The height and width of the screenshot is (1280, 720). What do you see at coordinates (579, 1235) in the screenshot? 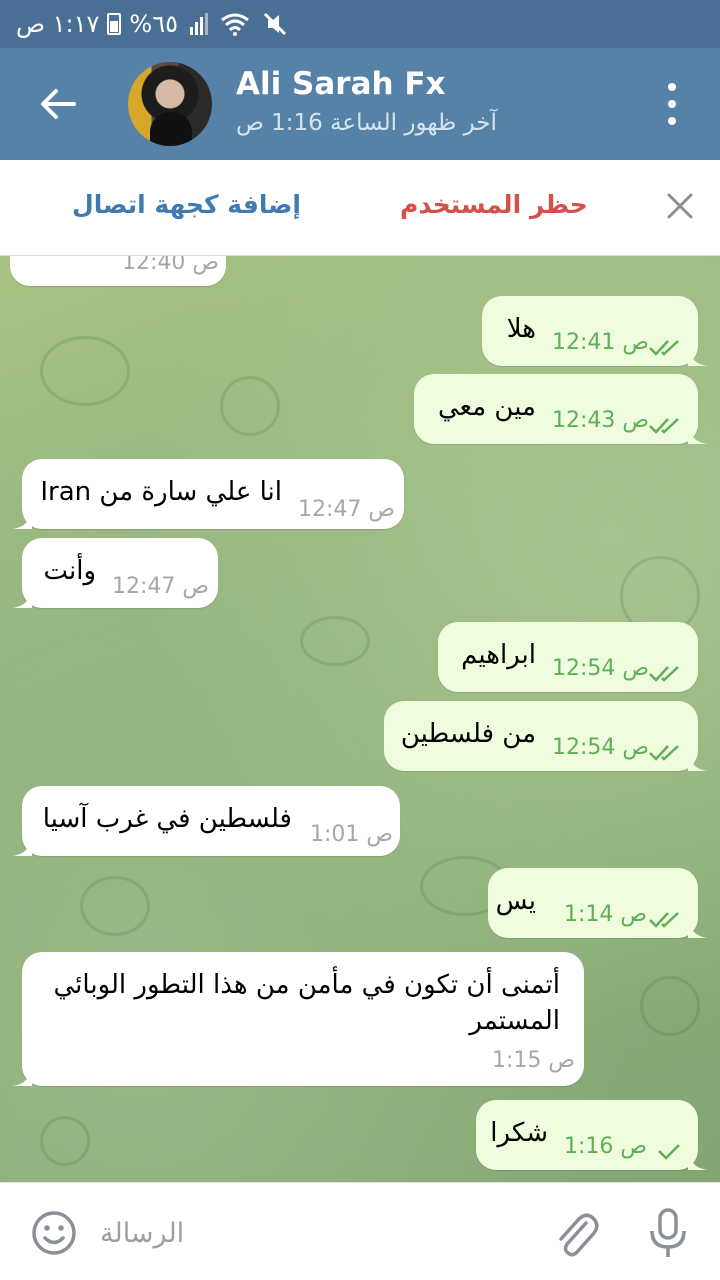
I see `attach-icon` at bounding box center [579, 1235].